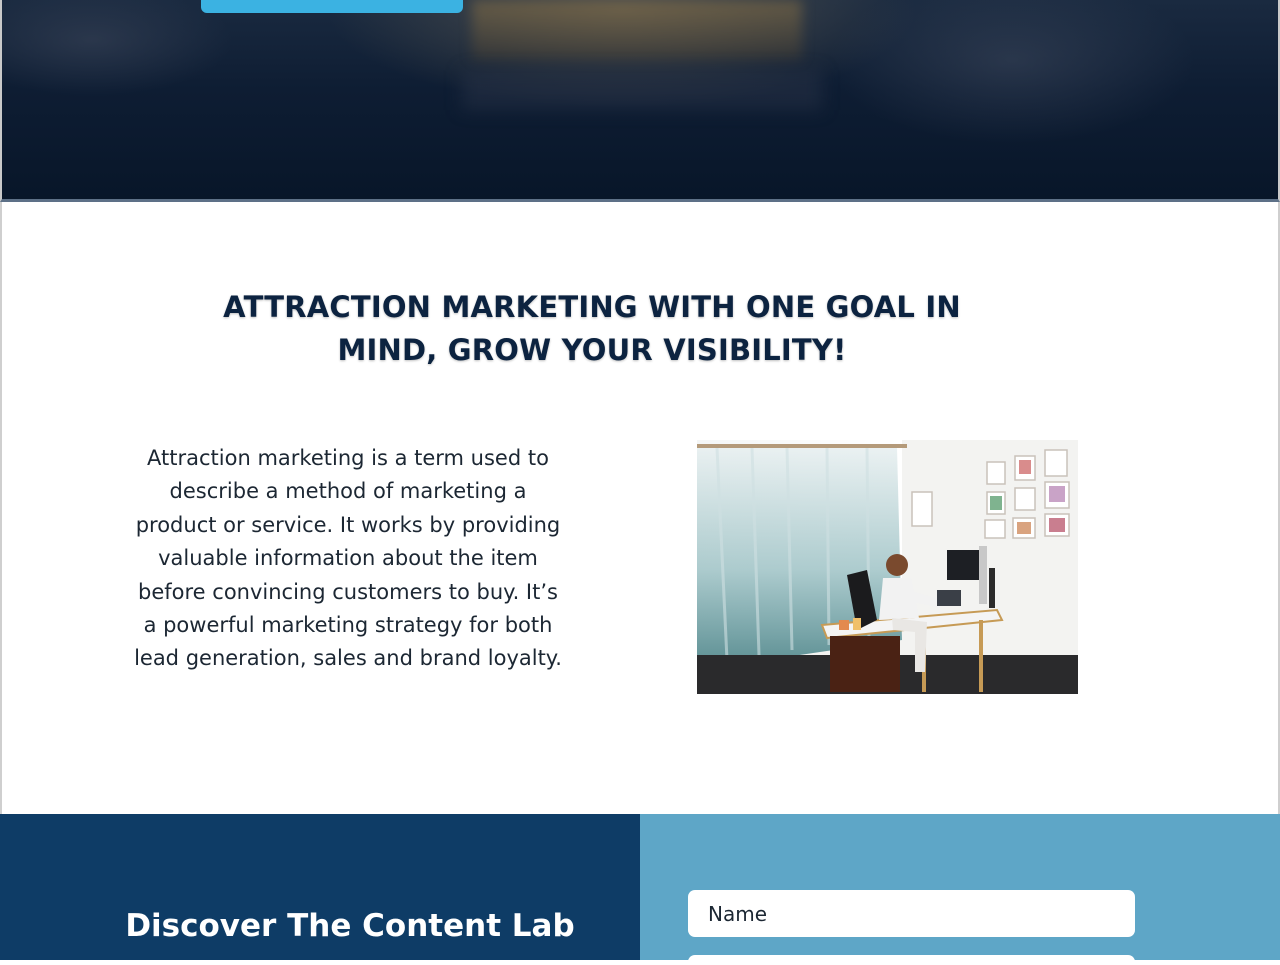 The height and width of the screenshot is (965, 1280). Describe the element at coordinates (887, 567) in the screenshot. I see `office-photo` at that location.